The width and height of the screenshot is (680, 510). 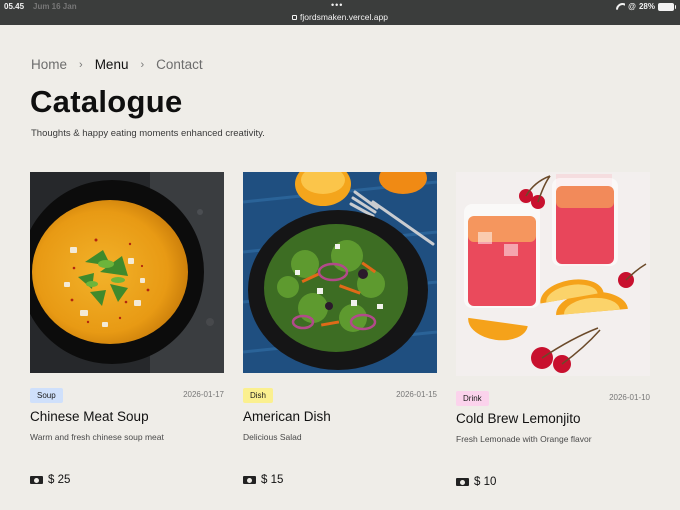 I want to click on breadcrumb-contact: Contact, so click(x=179, y=64).